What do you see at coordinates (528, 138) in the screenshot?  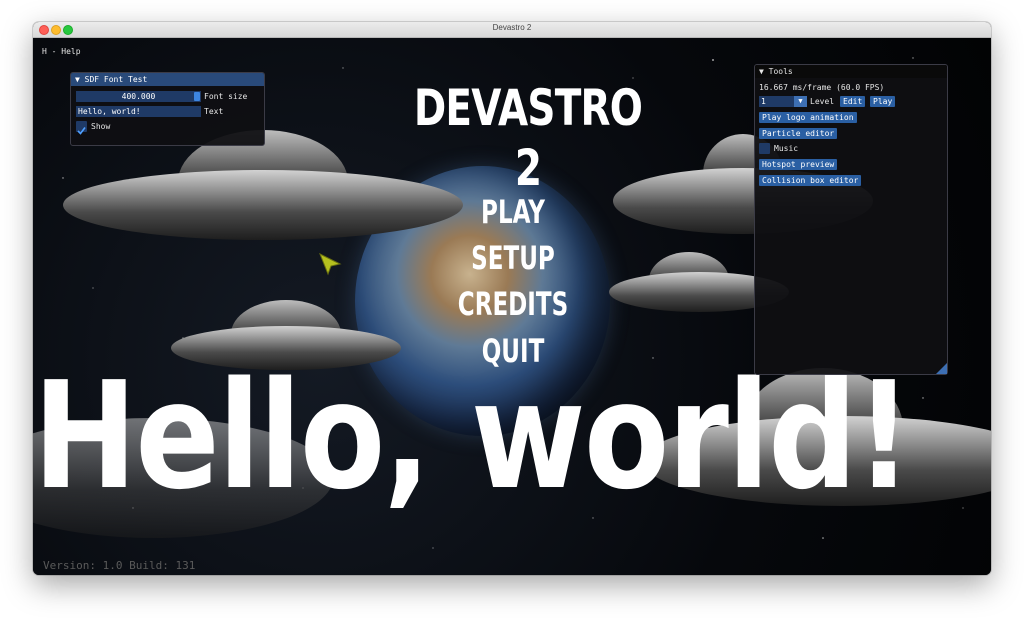 I see `game-title-logo: DEVASTRO 2` at bounding box center [528, 138].